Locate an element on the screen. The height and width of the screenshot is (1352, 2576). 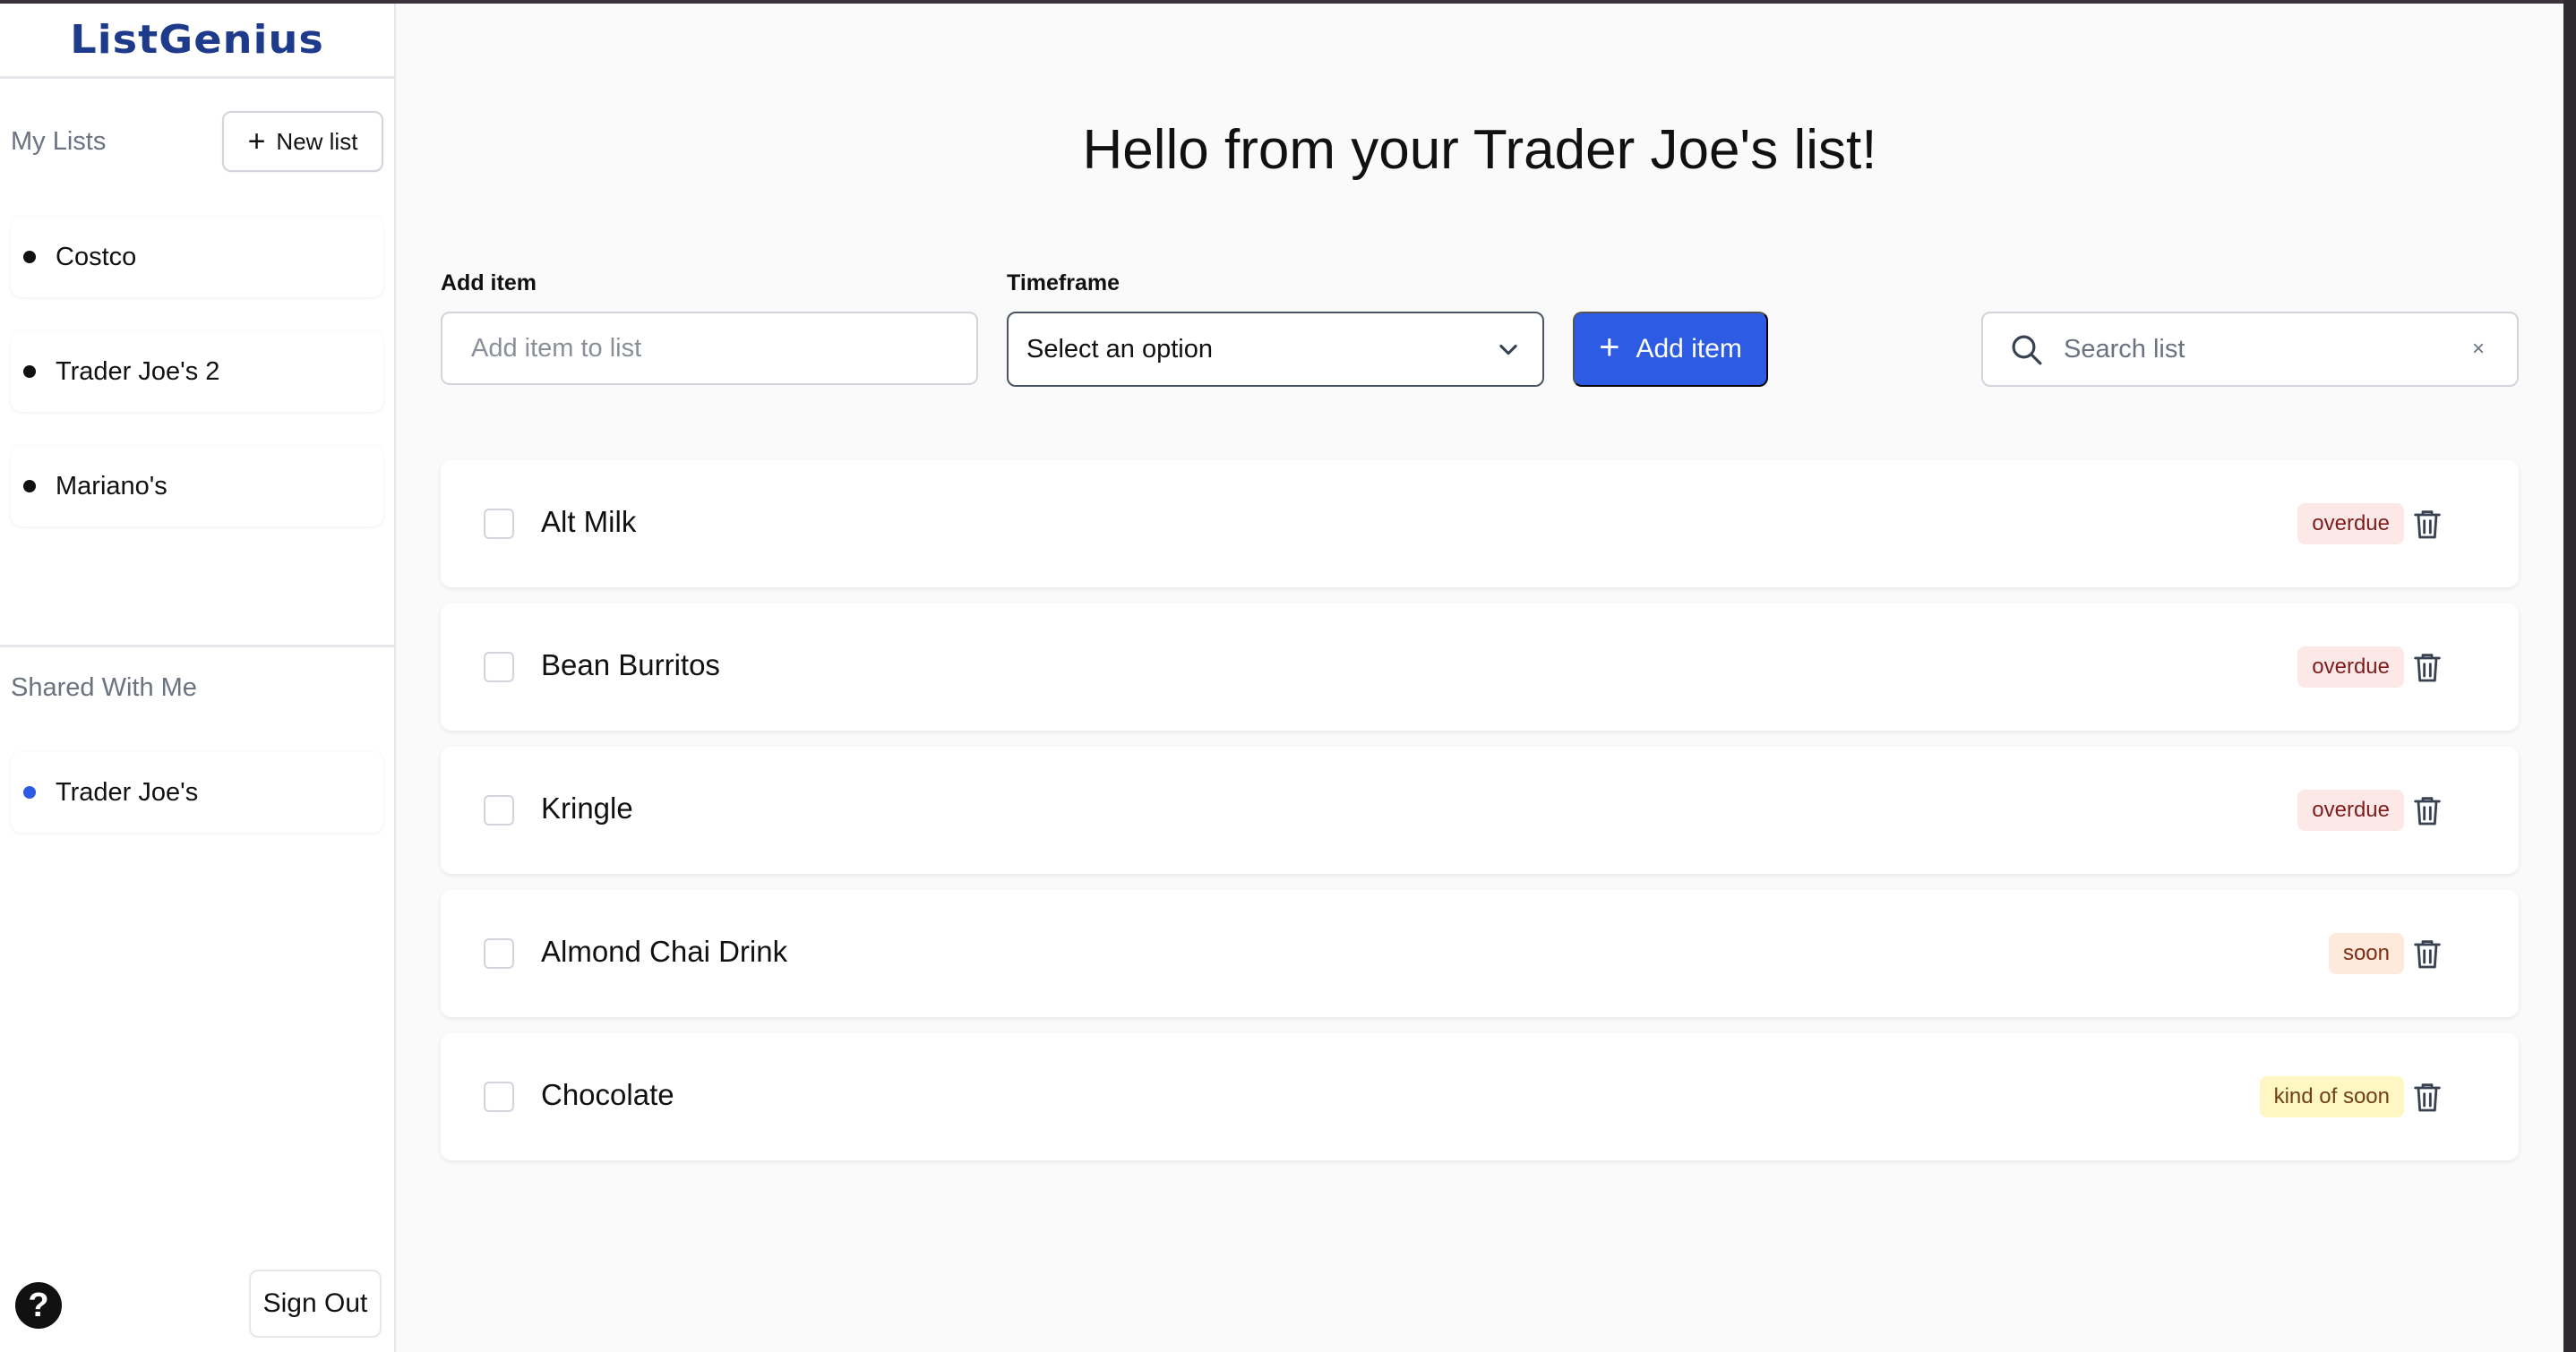
add-item-button-label: Add item is located at coordinates (1689, 349).